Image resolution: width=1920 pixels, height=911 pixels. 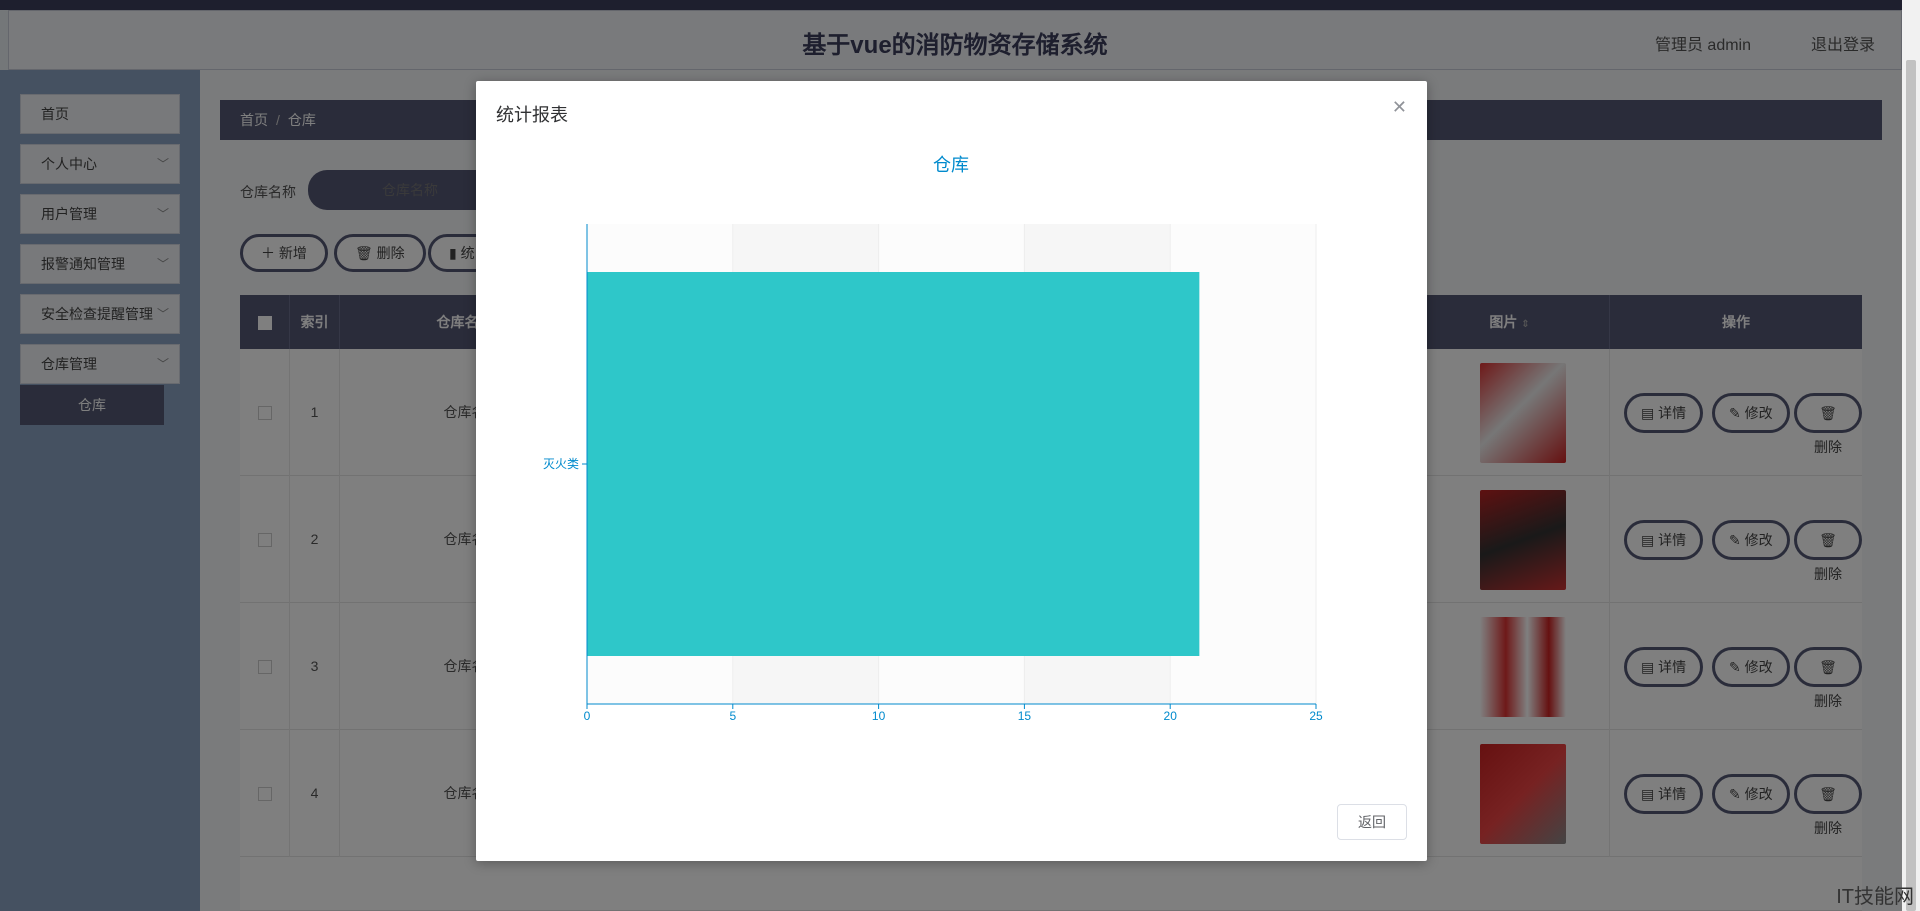 What do you see at coordinates (879, 716) in the screenshot?
I see `x-tick-label: 10` at bounding box center [879, 716].